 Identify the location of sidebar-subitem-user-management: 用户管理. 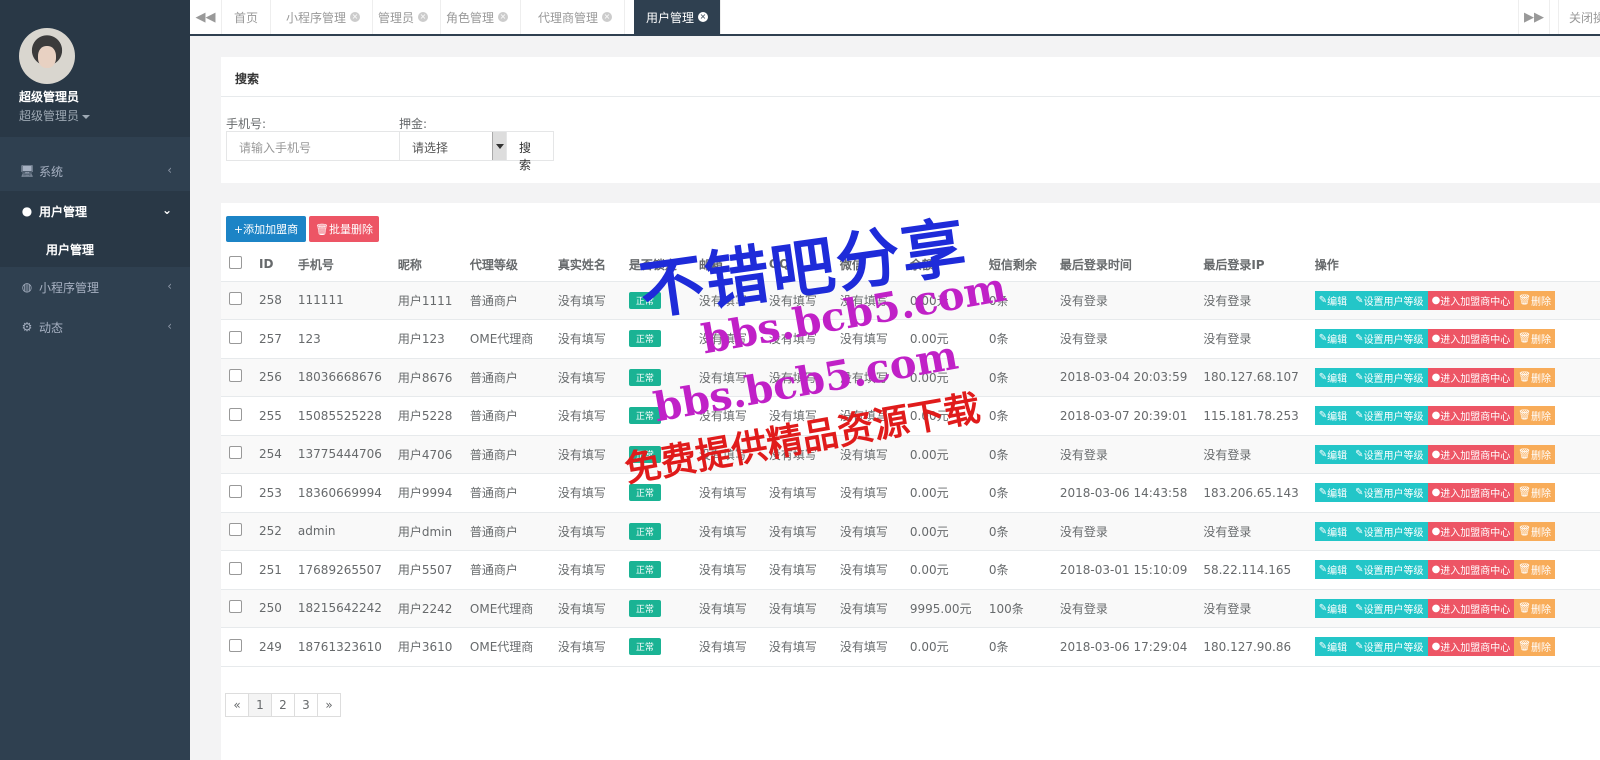
(95, 249).